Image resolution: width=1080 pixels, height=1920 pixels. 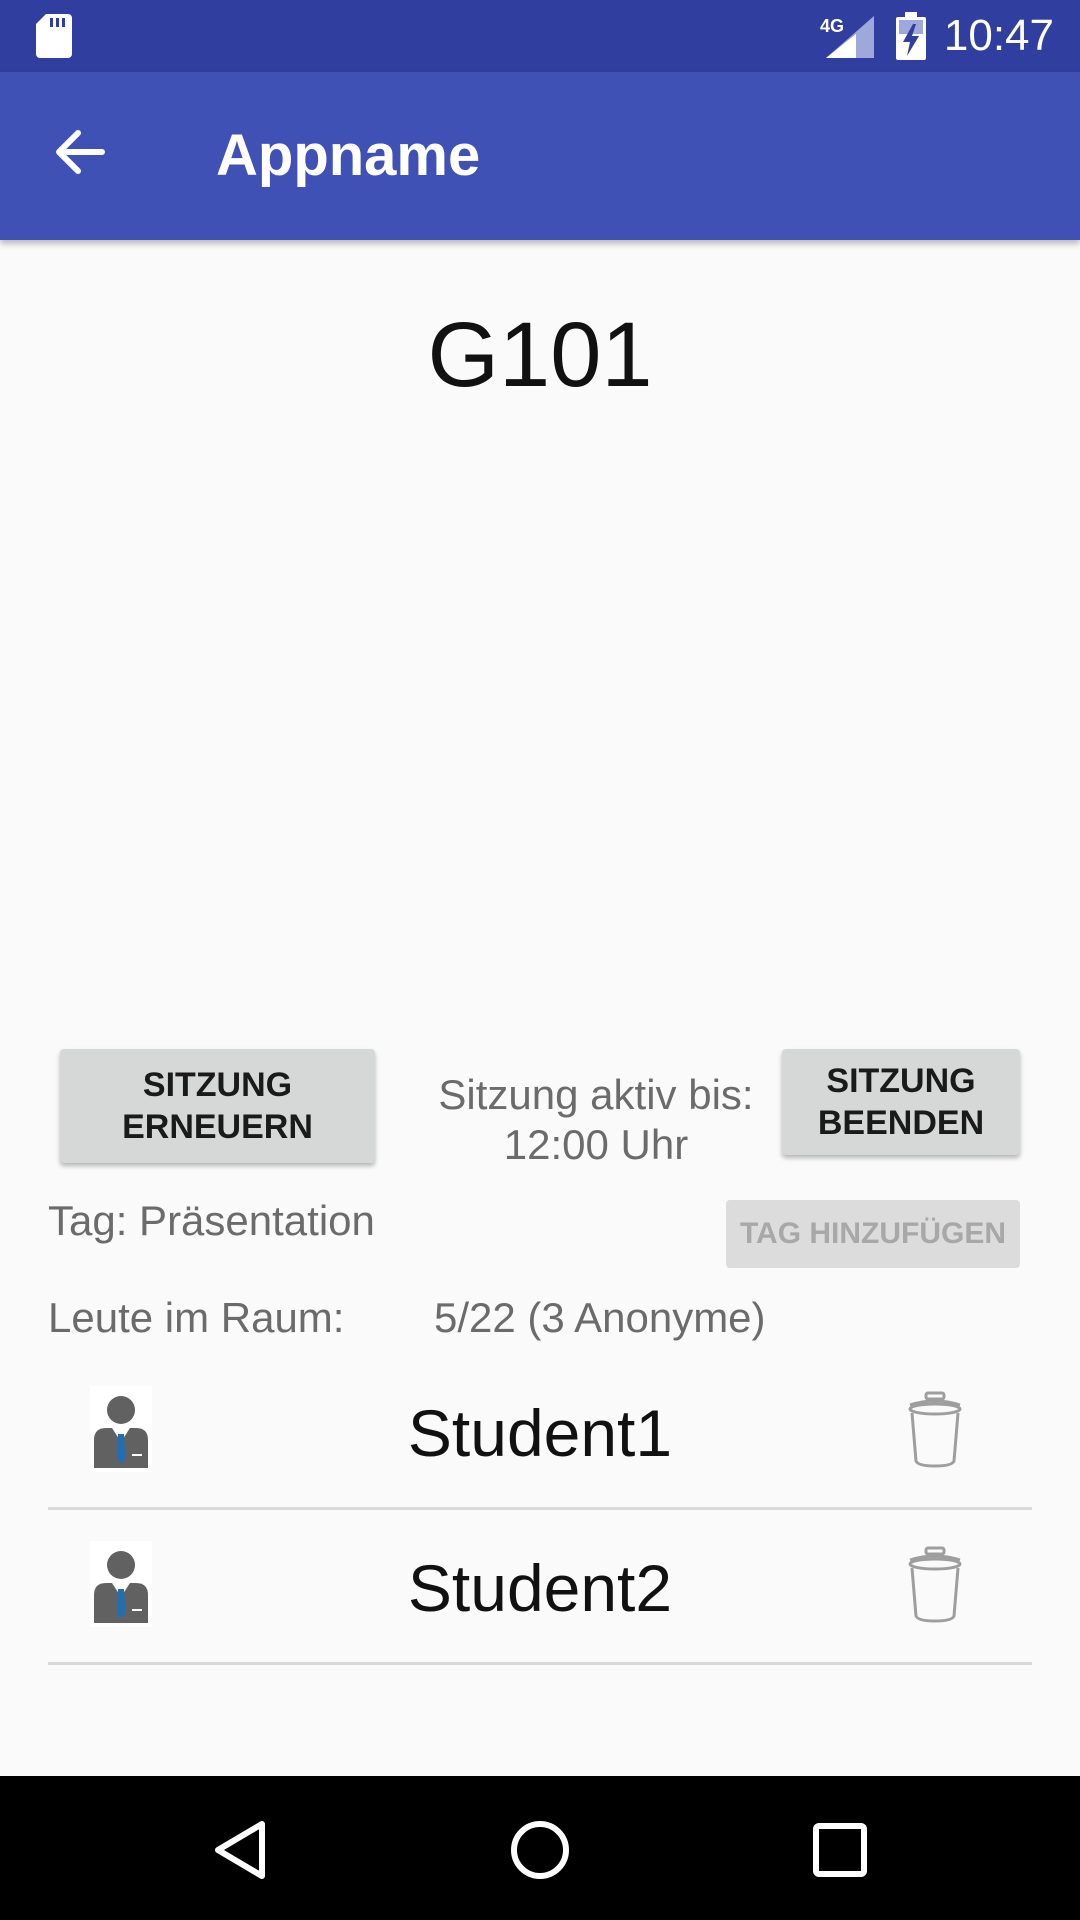 What do you see at coordinates (911, 36) in the screenshot?
I see `battery-charging-icon` at bounding box center [911, 36].